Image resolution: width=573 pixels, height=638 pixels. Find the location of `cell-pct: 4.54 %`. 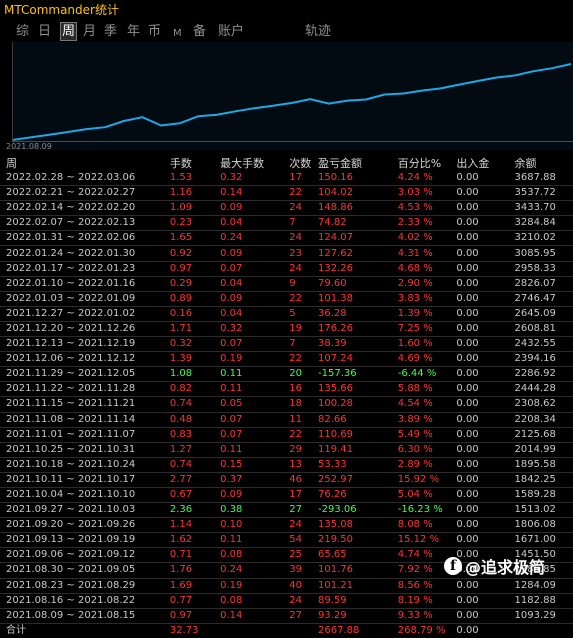

cell-pct: 4.54 % is located at coordinates (427, 404).